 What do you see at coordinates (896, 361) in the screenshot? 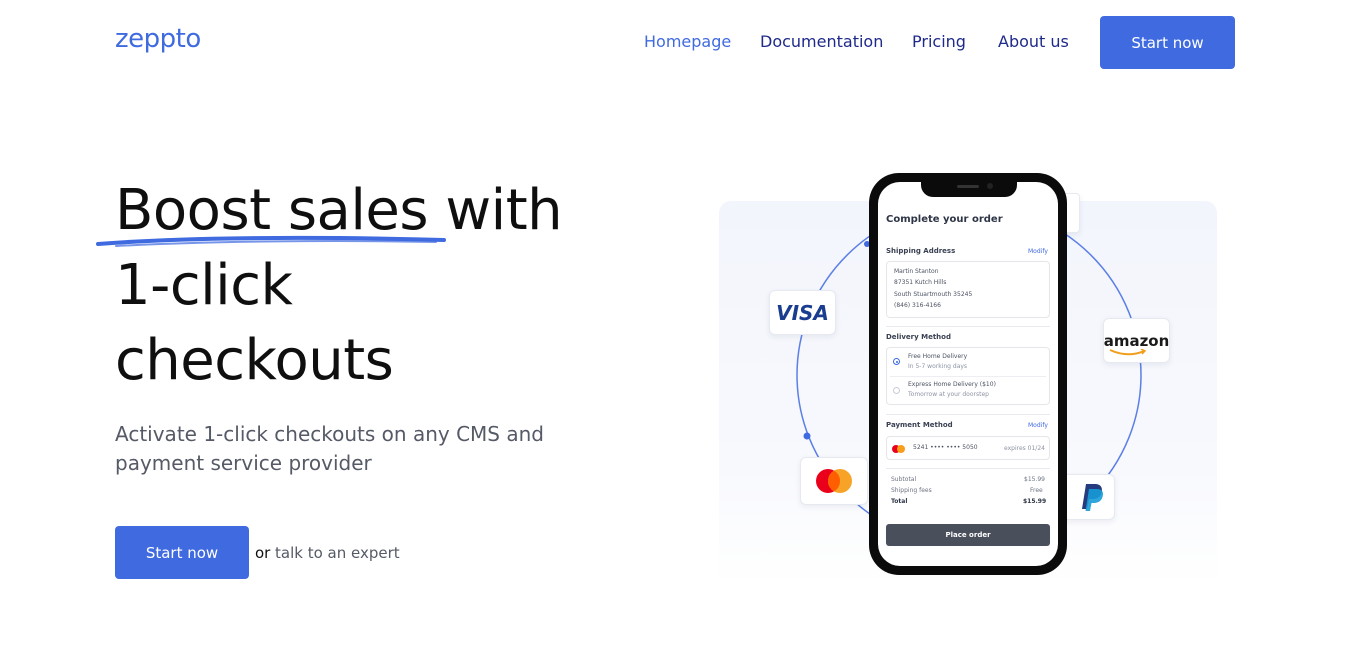
I see `delivery-radio-free` at bounding box center [896, 361].